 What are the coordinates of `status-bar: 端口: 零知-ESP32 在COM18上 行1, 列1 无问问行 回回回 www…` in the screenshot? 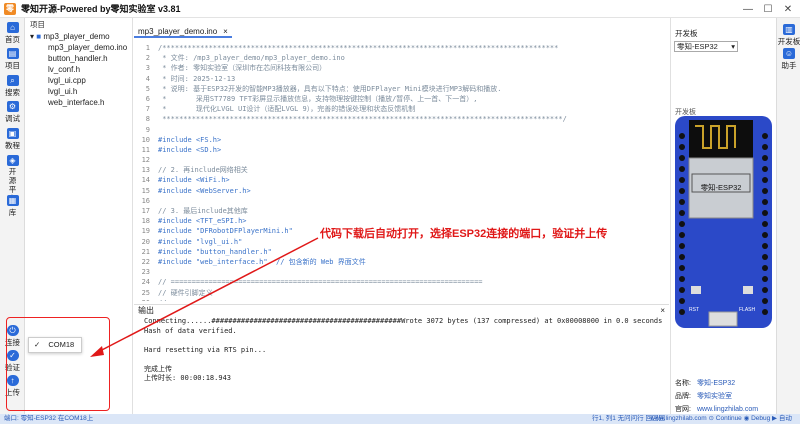 It's located at (400, 419).